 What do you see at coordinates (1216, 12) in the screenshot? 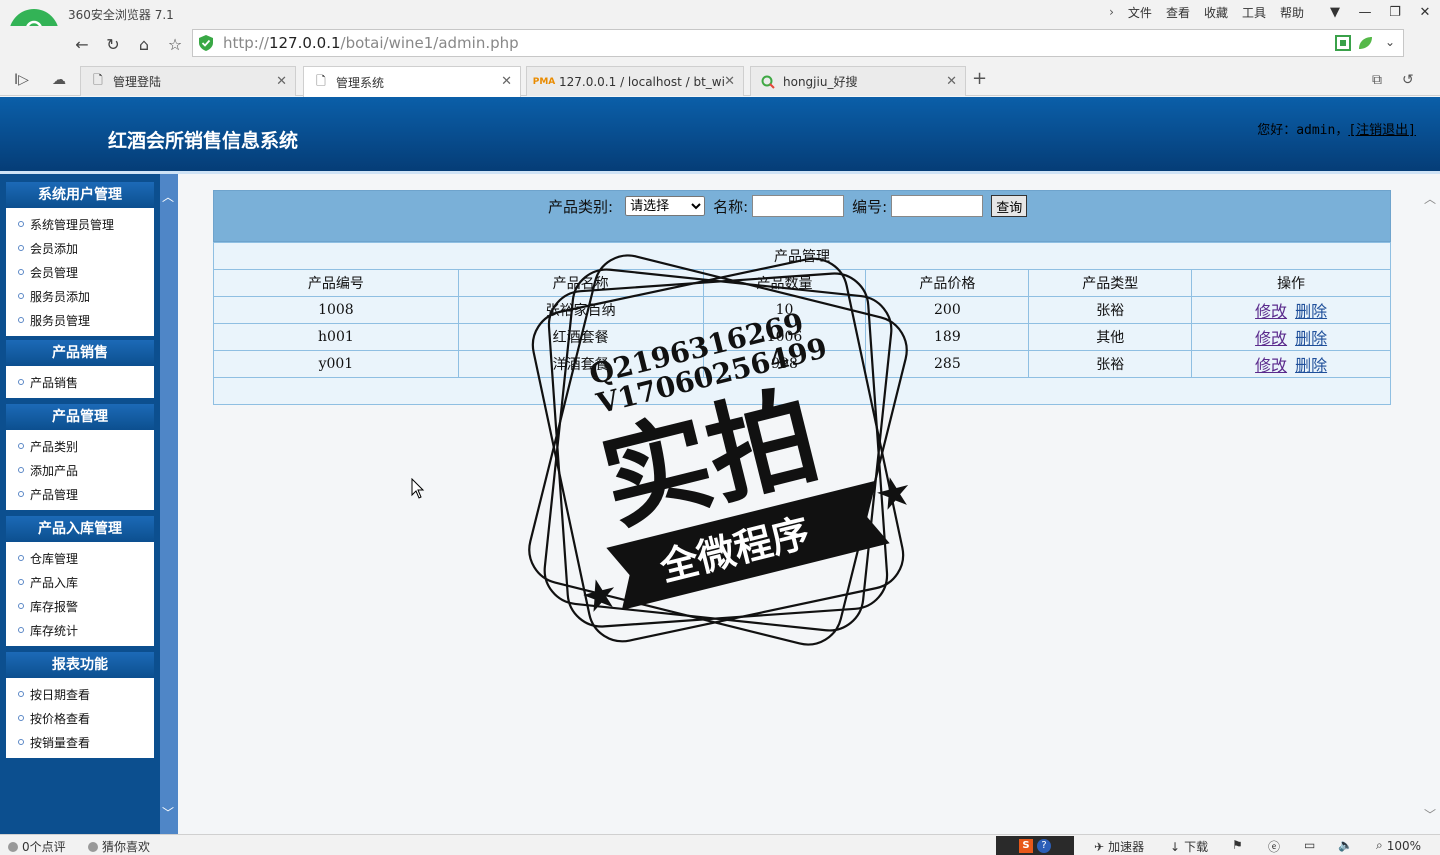
I see `menu-favorites: 收藏` at bounding box center [1216, 12].